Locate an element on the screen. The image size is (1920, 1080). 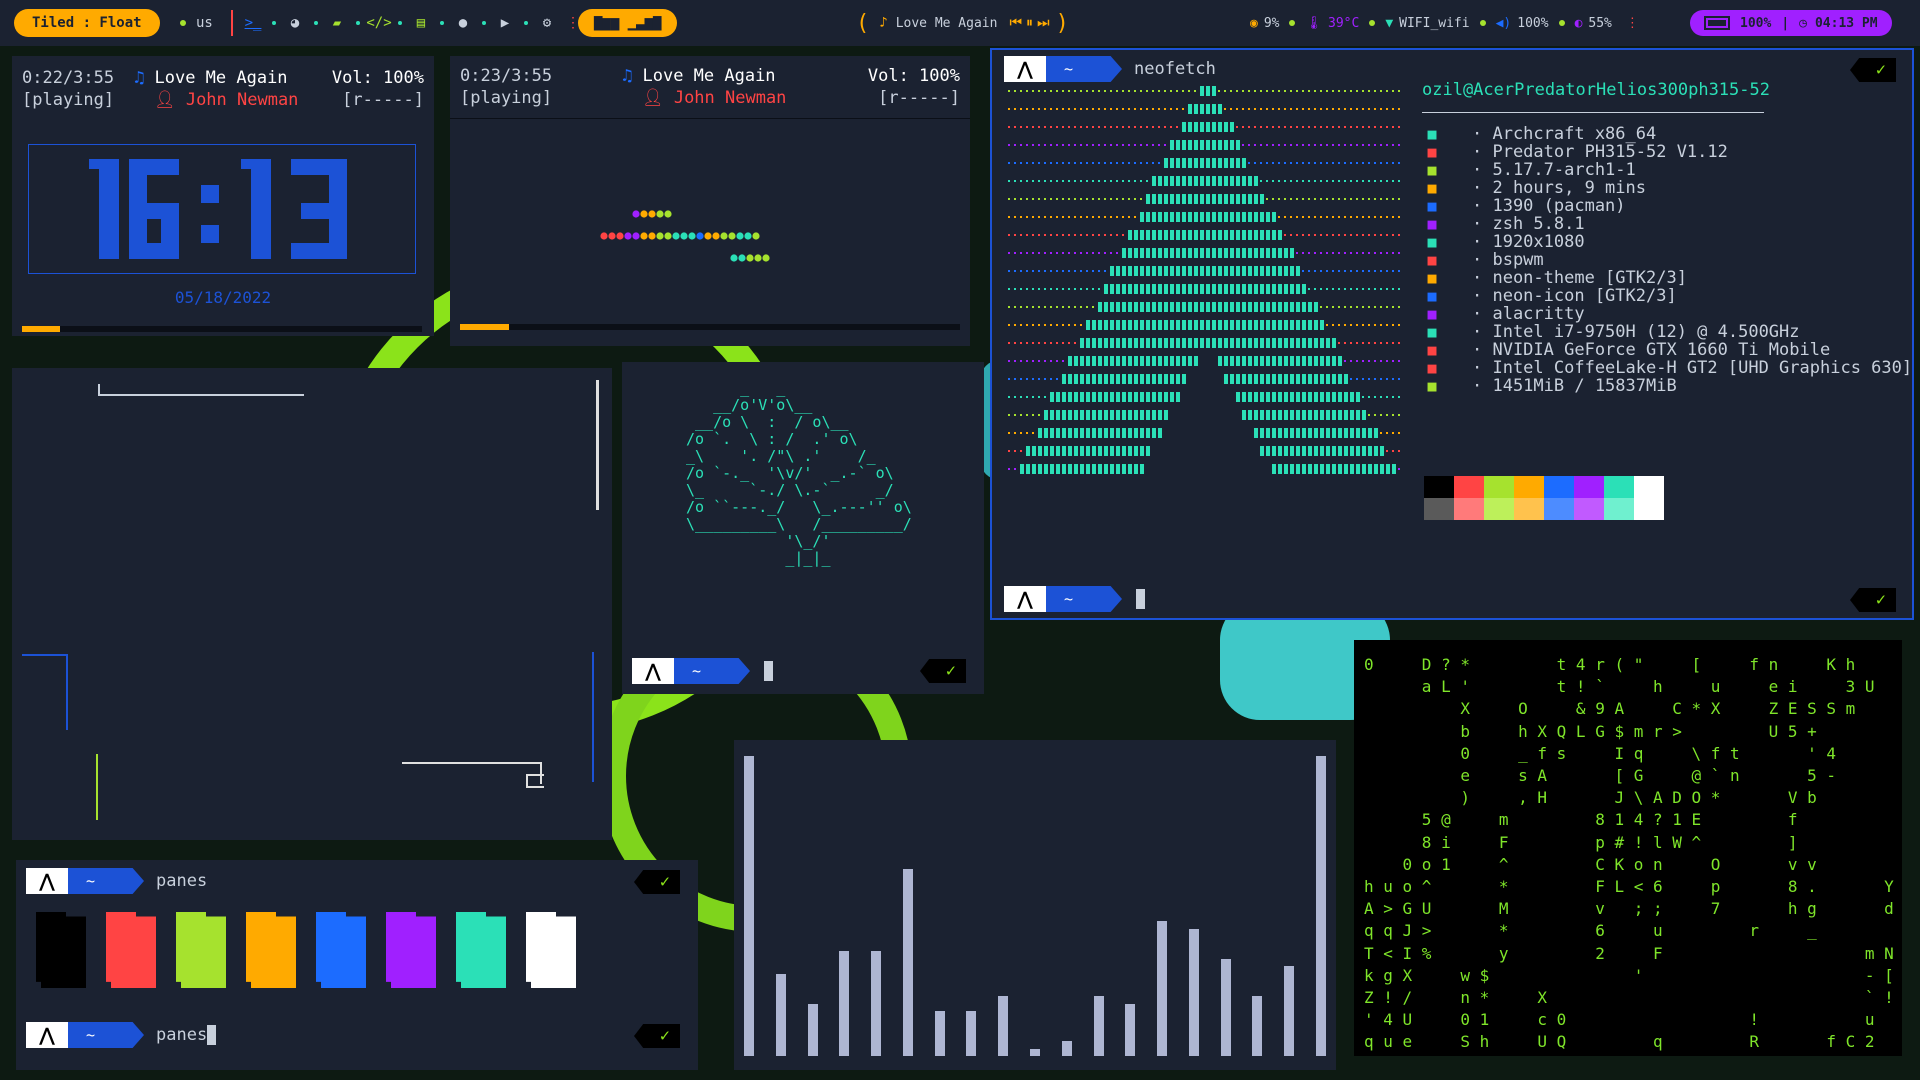
bars-visualizer-window is located at coordinates (1035, 905).